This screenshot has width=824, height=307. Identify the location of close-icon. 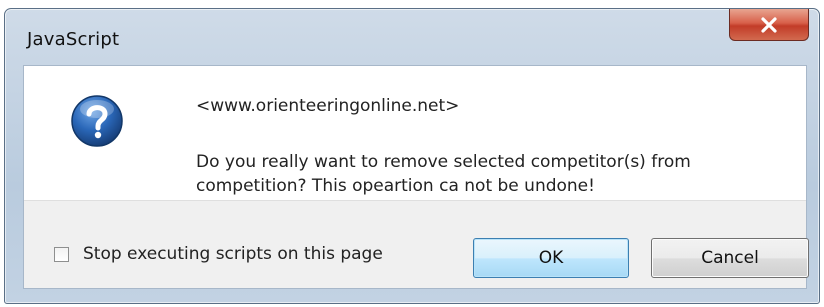
(769, 24).